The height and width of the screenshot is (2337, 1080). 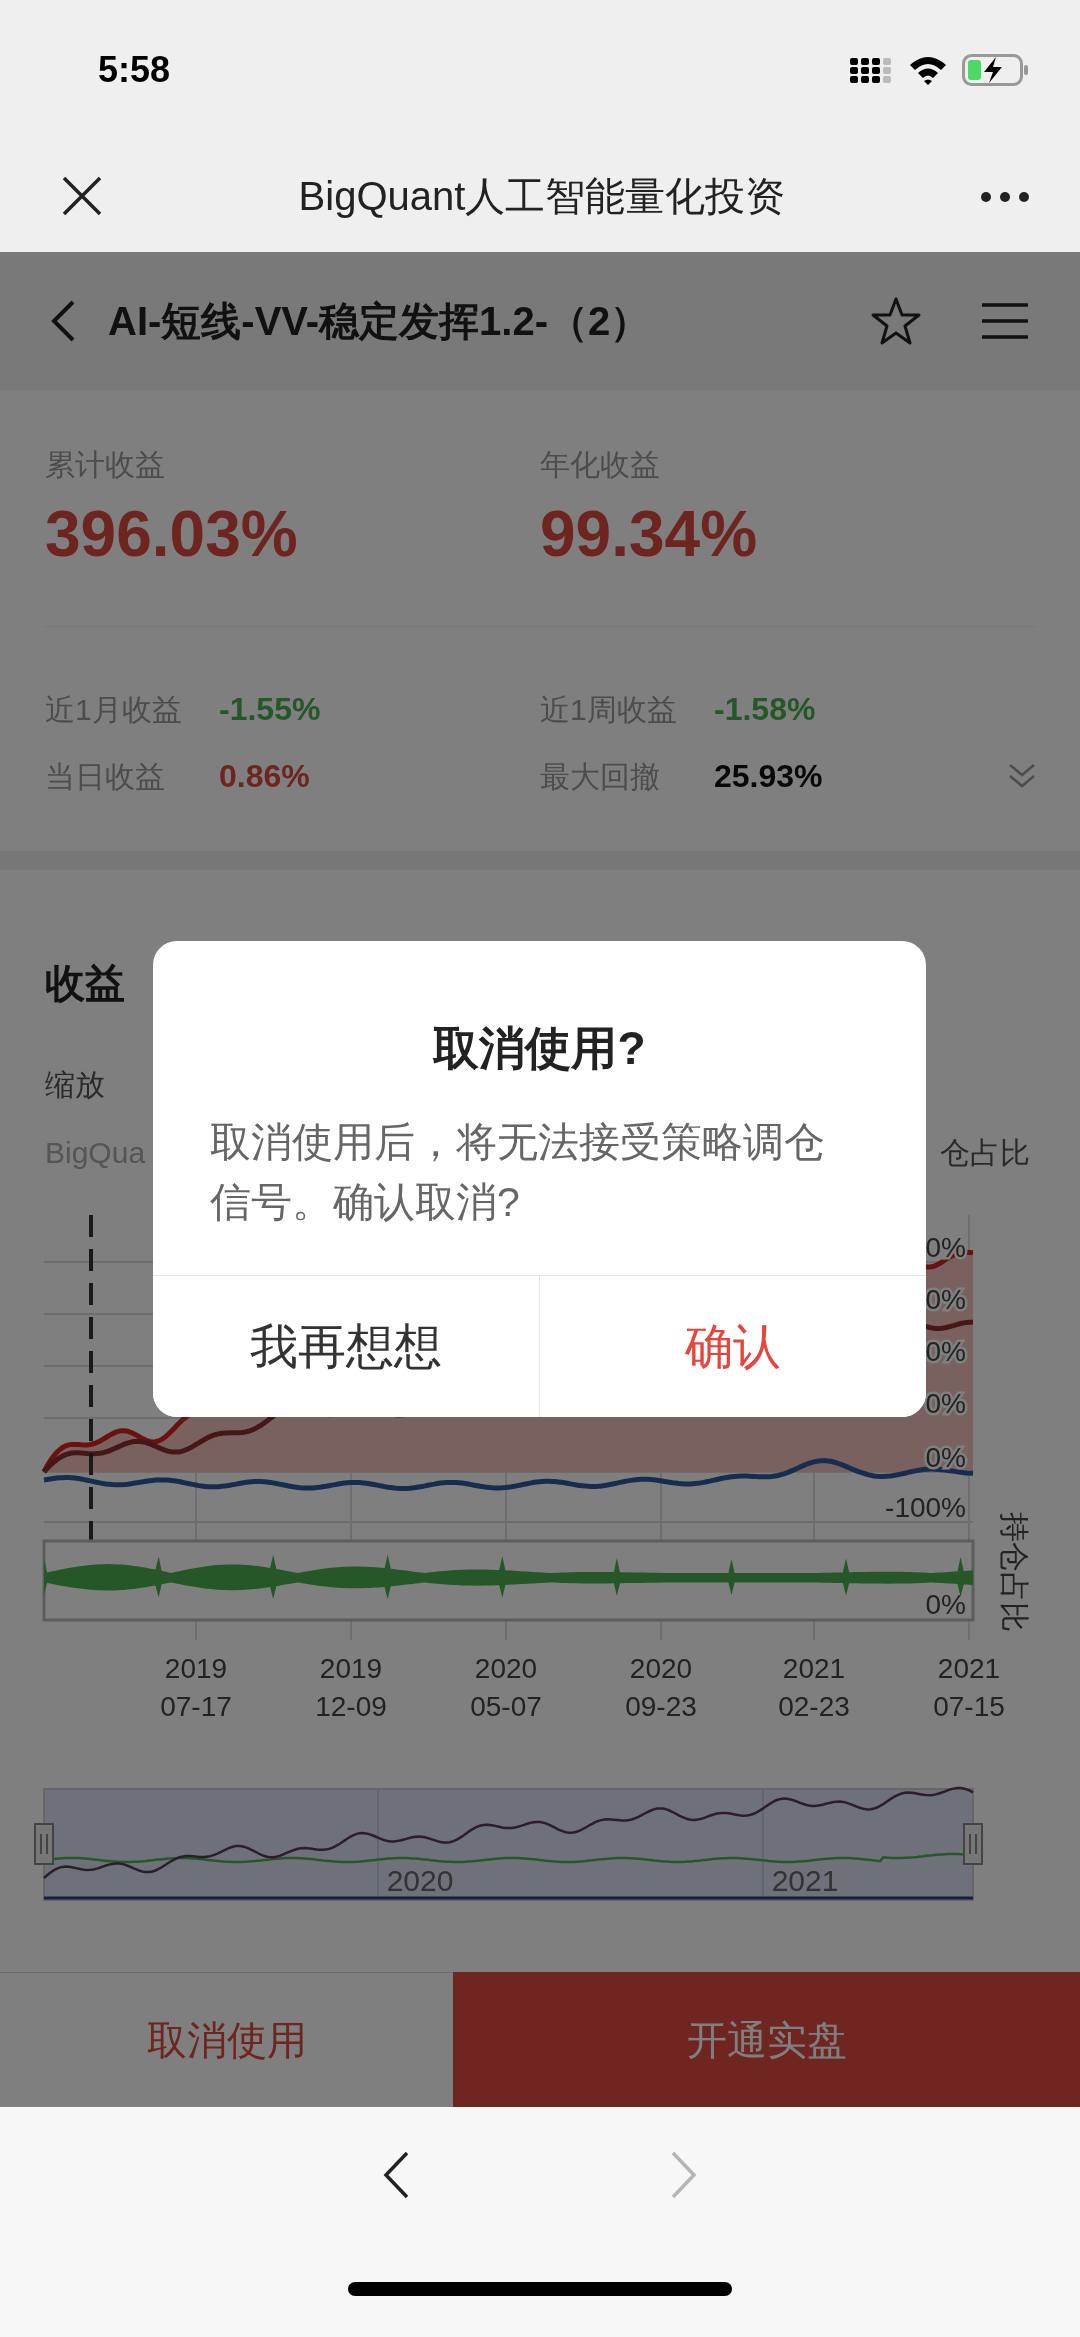 I want to click on dialog-button: 确认, so click(x=732, y=1346).